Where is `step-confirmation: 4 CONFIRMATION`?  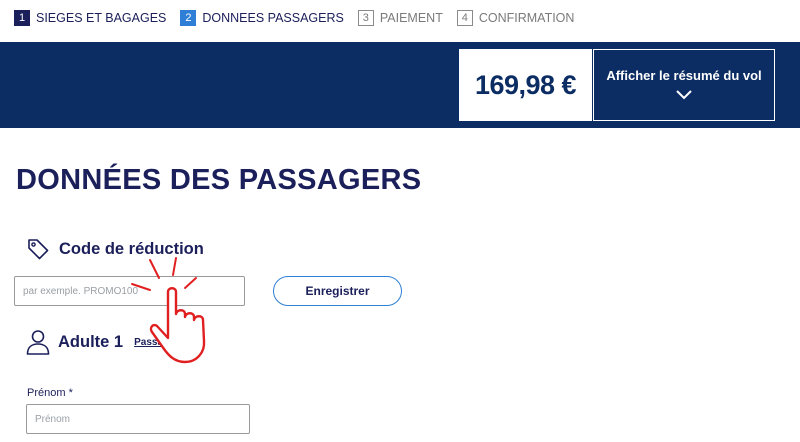 step-confirmation: 4 CONFIRMATION is located at coordinates (515, 18).